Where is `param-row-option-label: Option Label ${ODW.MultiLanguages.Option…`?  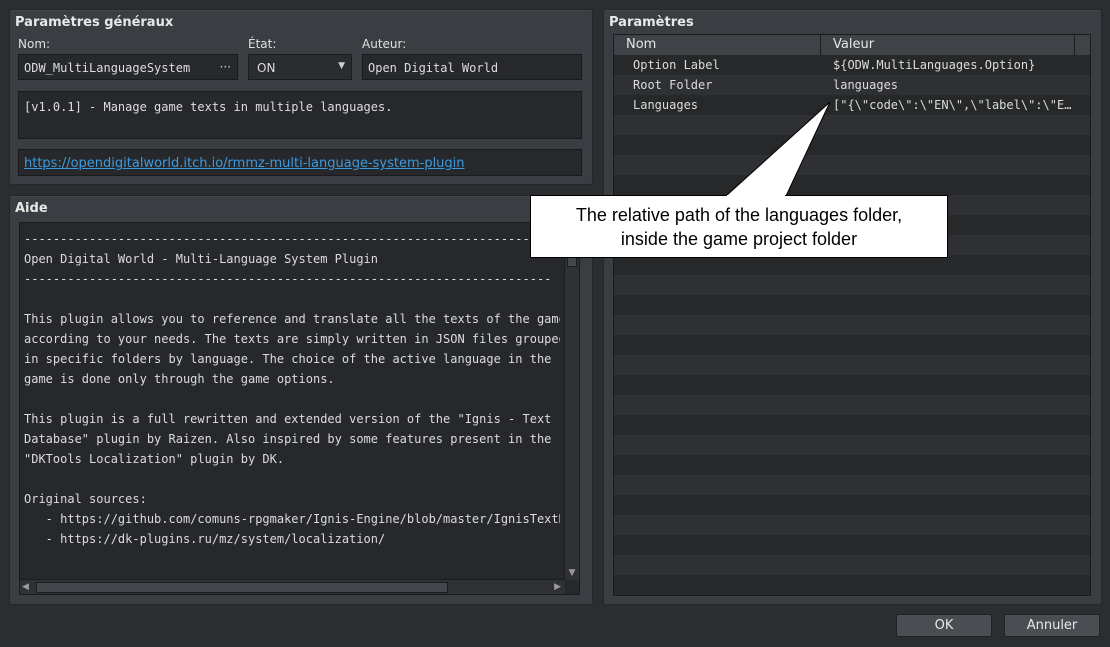 param-row-option-label: Option Label ${ODW.MultiLanguages.Option… is located at coordinates (852, 65).